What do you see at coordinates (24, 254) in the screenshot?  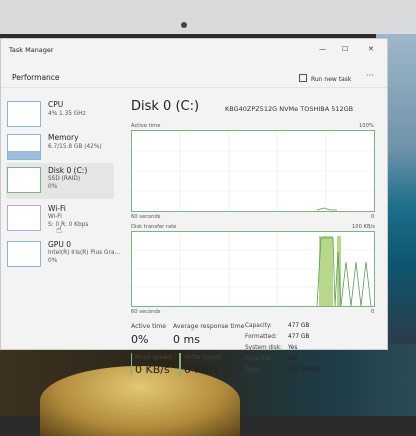 I see `gpu-thumbnail-graph` at bounding box center [24, 254].